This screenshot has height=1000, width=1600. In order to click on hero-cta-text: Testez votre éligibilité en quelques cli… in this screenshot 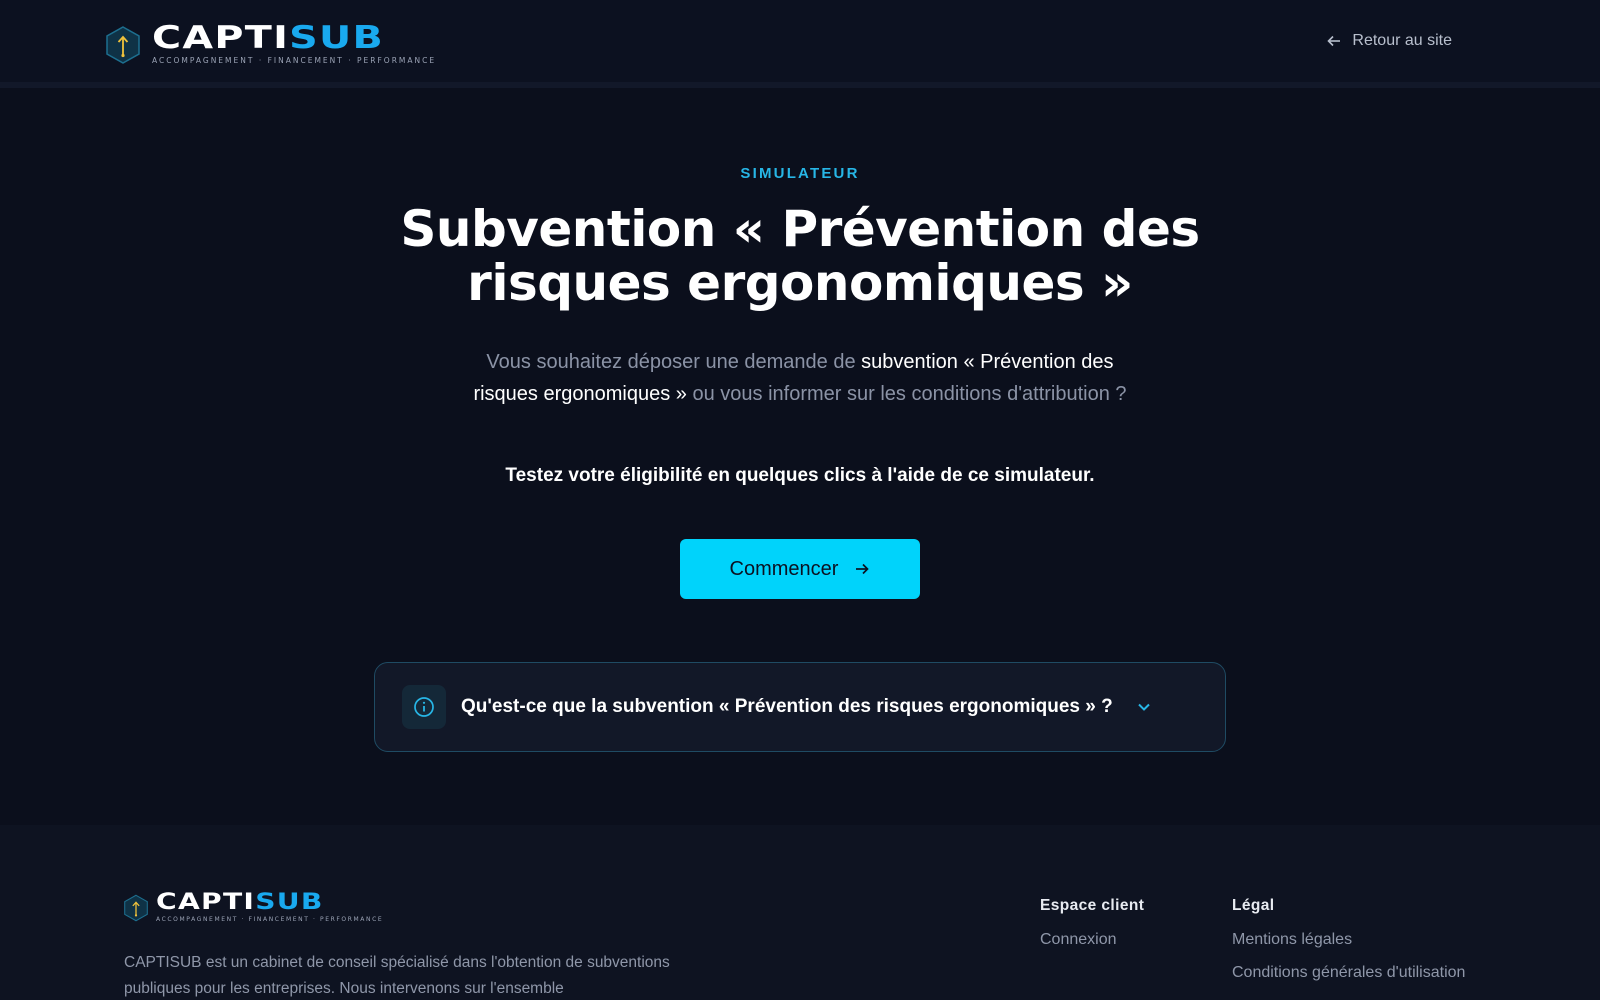, I will do `click(800, 475)`.